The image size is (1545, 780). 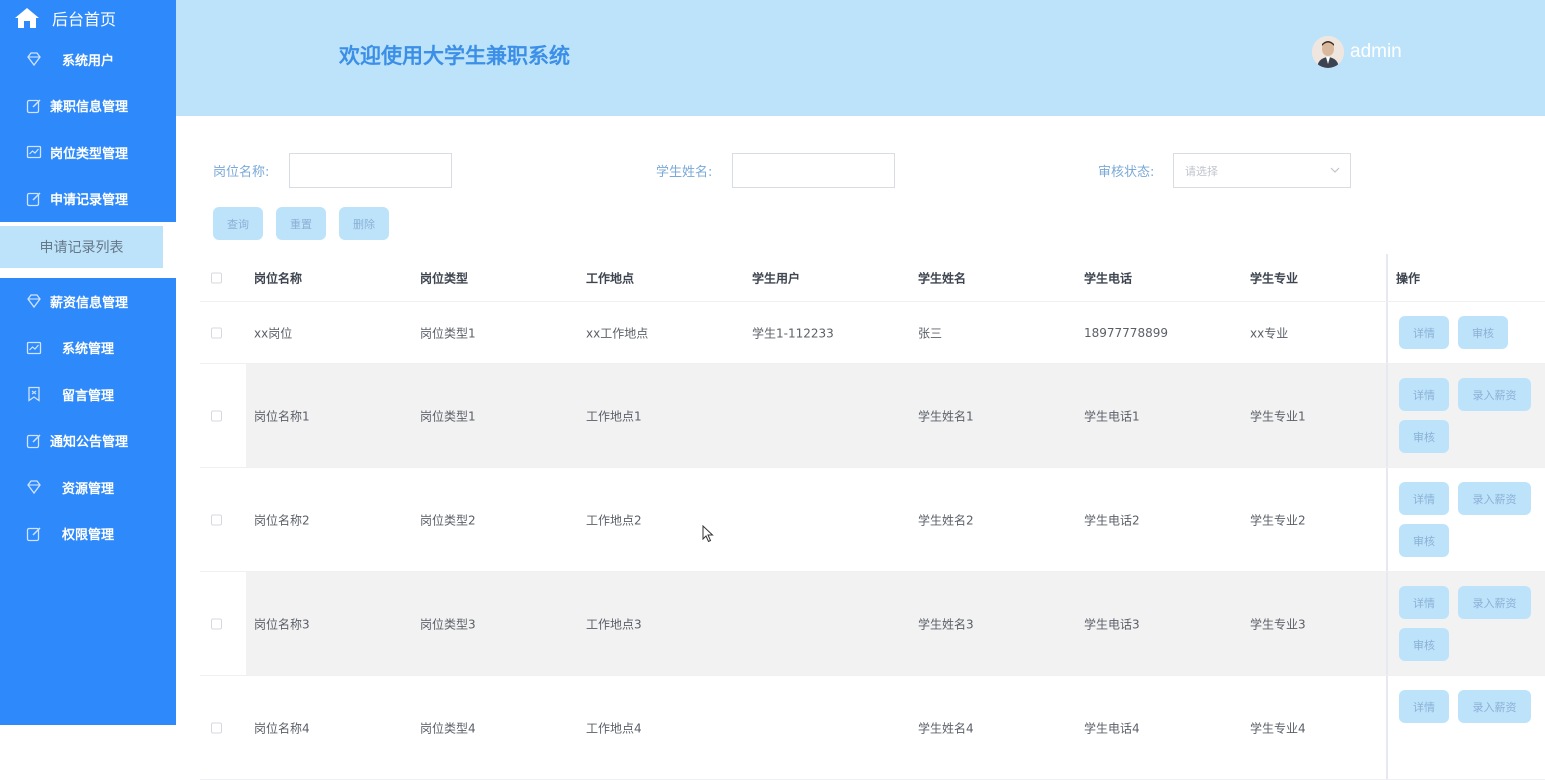 I want to click on sidebar-item-label: 系统用户, so click(x=88, y=61).